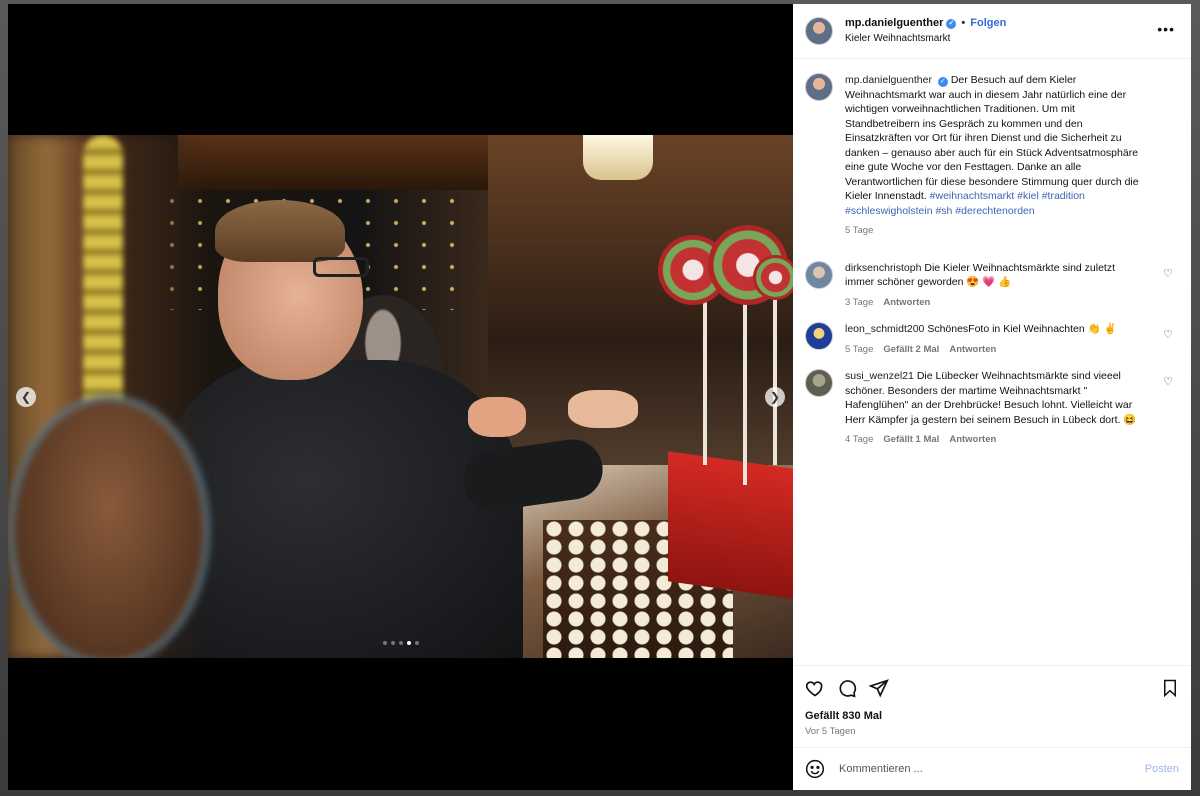 This screenshot has height=796, width=1200. Describe the element at coordinates (888, 80) in the screenshot. I see `caption-username: mp.danielguenther` at that location.